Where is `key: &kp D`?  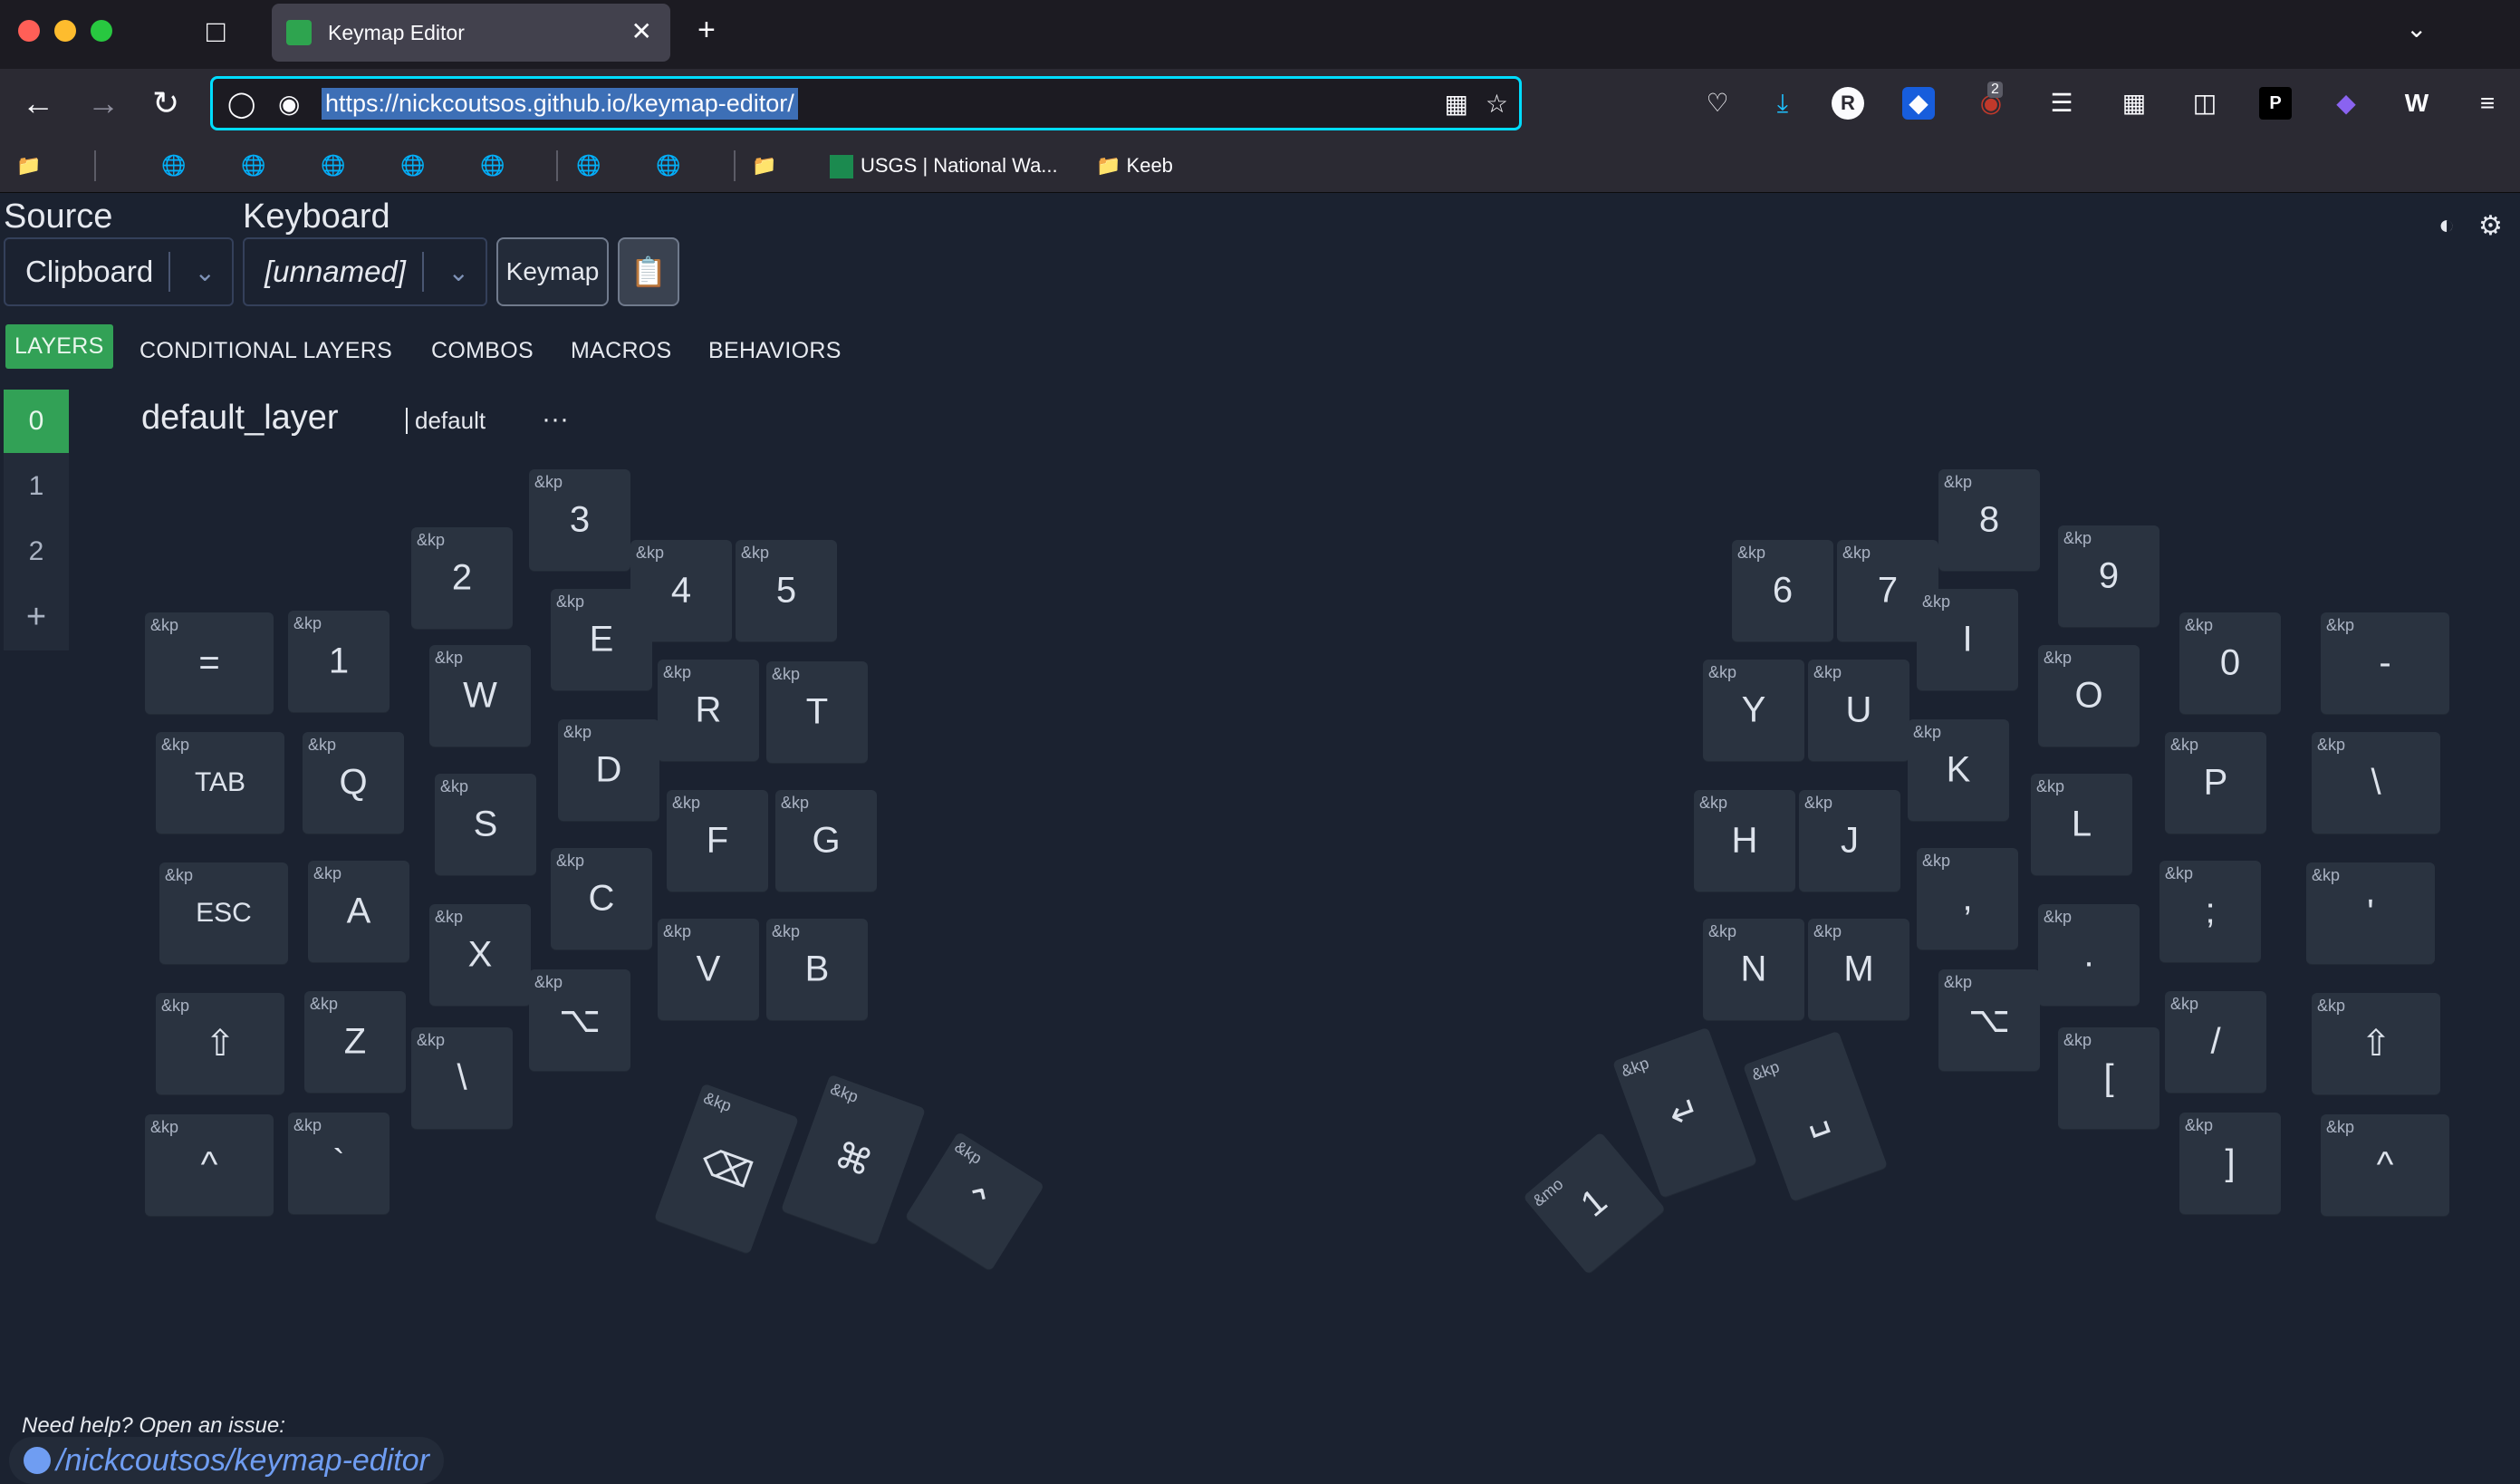 key: &kp D is located at coordinates (608, 770).